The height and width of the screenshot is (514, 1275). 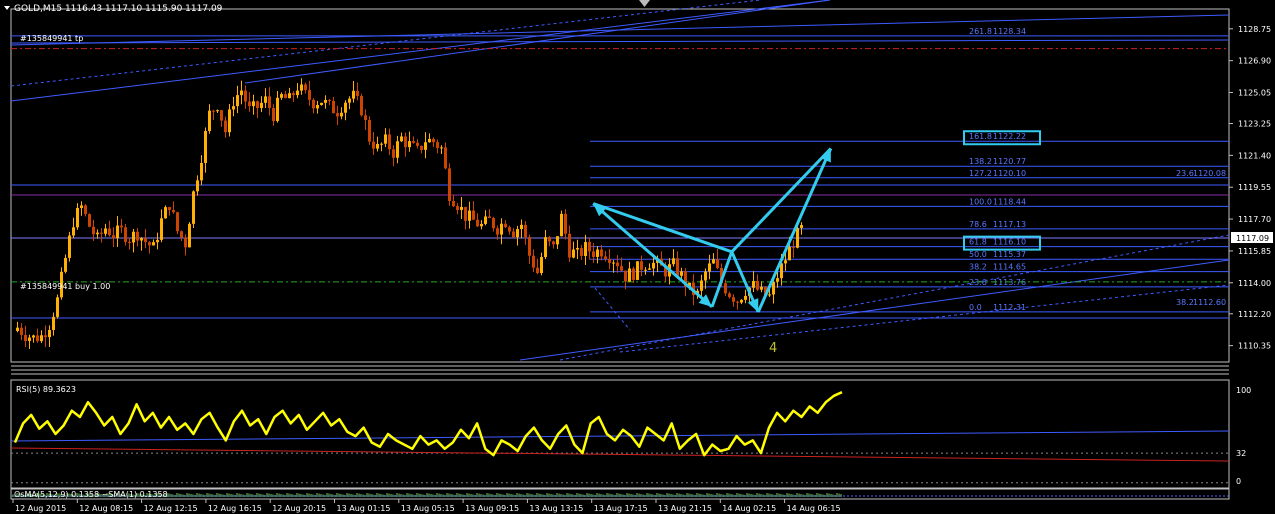 What do you see at coordinates (118, 9) in the screenshot?
I see `symbol-header: GOLD,M15 1116.43 1117.10 1115.90 1117.09` at bounding box center [118, 9].